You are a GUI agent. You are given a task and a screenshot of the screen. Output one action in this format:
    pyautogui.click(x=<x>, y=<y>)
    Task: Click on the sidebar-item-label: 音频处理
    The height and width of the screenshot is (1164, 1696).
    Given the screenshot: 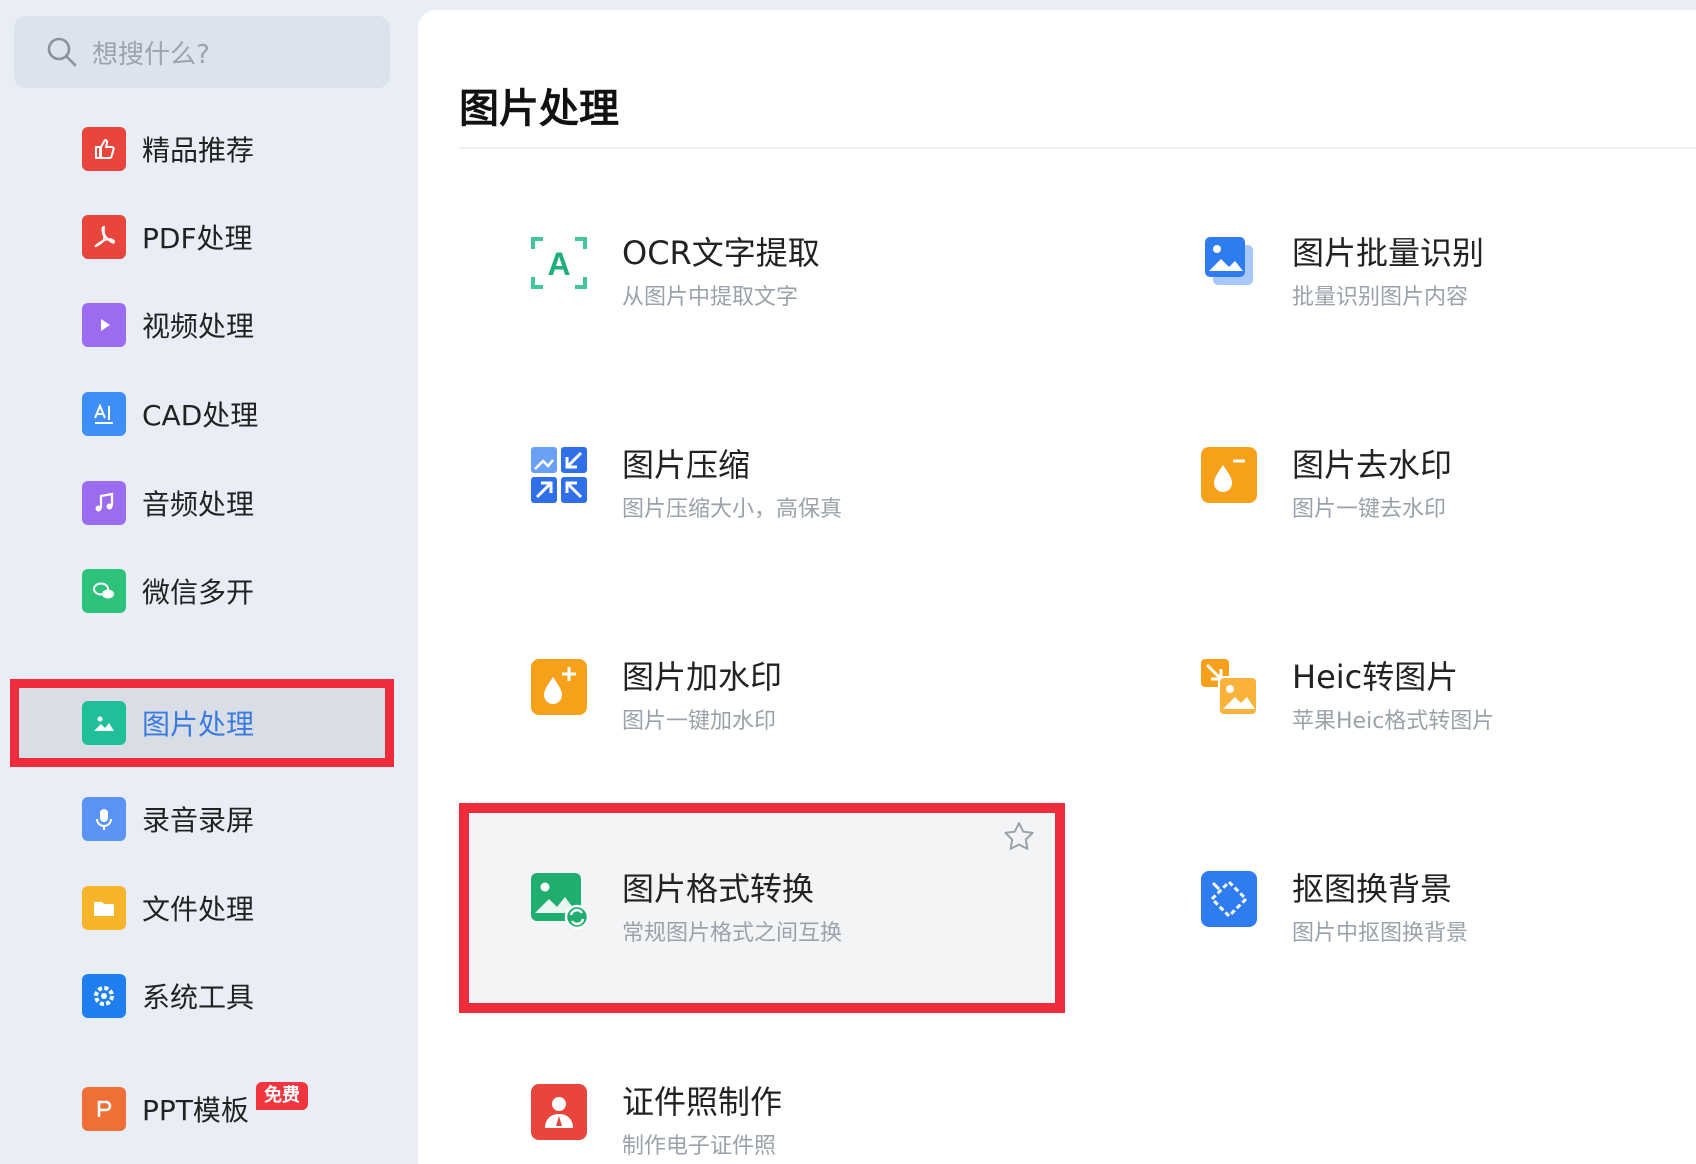 What is the action you would take?
    pyautogui.click(x=198, y=504)
    